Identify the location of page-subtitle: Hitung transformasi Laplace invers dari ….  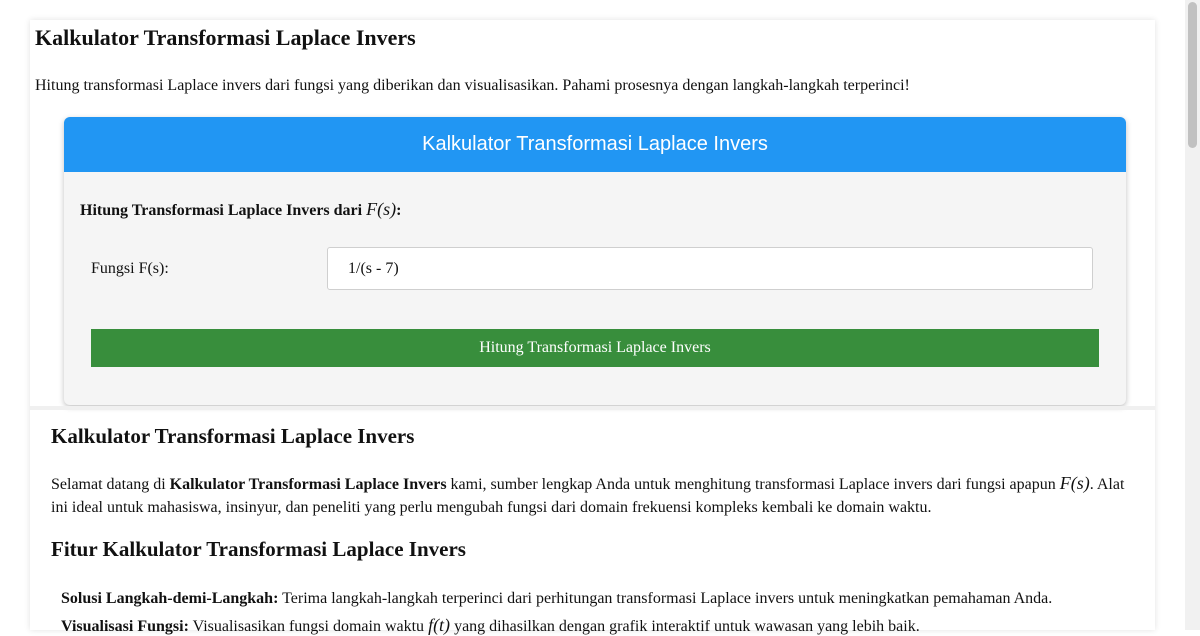
(472, 85).